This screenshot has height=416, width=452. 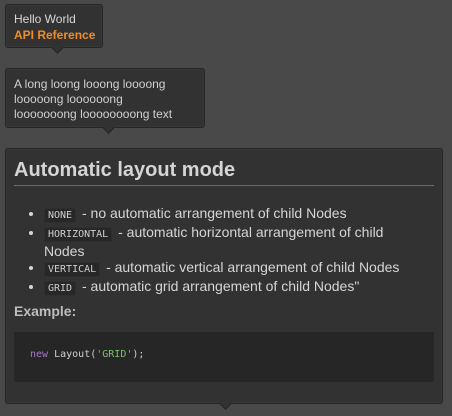 What do you see at coordinates (224, 357) in the screenshot?
I see `code-block: new Layout('GRID');` at bounding box center [224, 357].